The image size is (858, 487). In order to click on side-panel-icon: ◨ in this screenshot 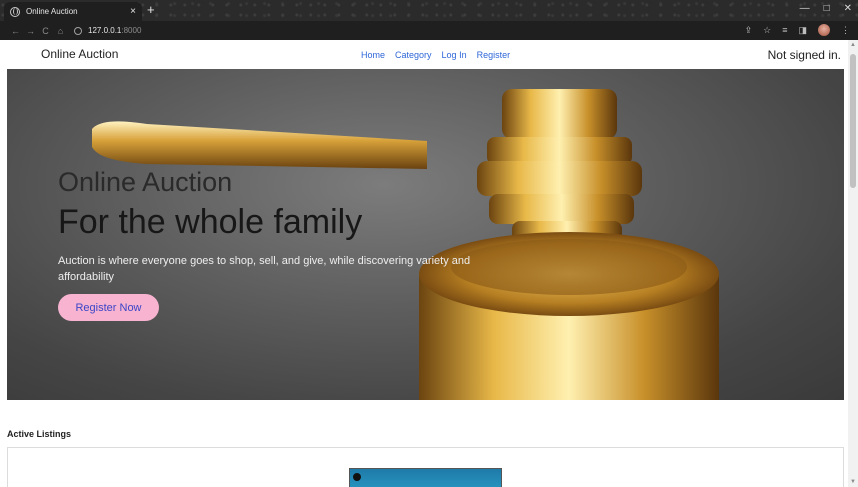, I will do `click(802, 30)`.